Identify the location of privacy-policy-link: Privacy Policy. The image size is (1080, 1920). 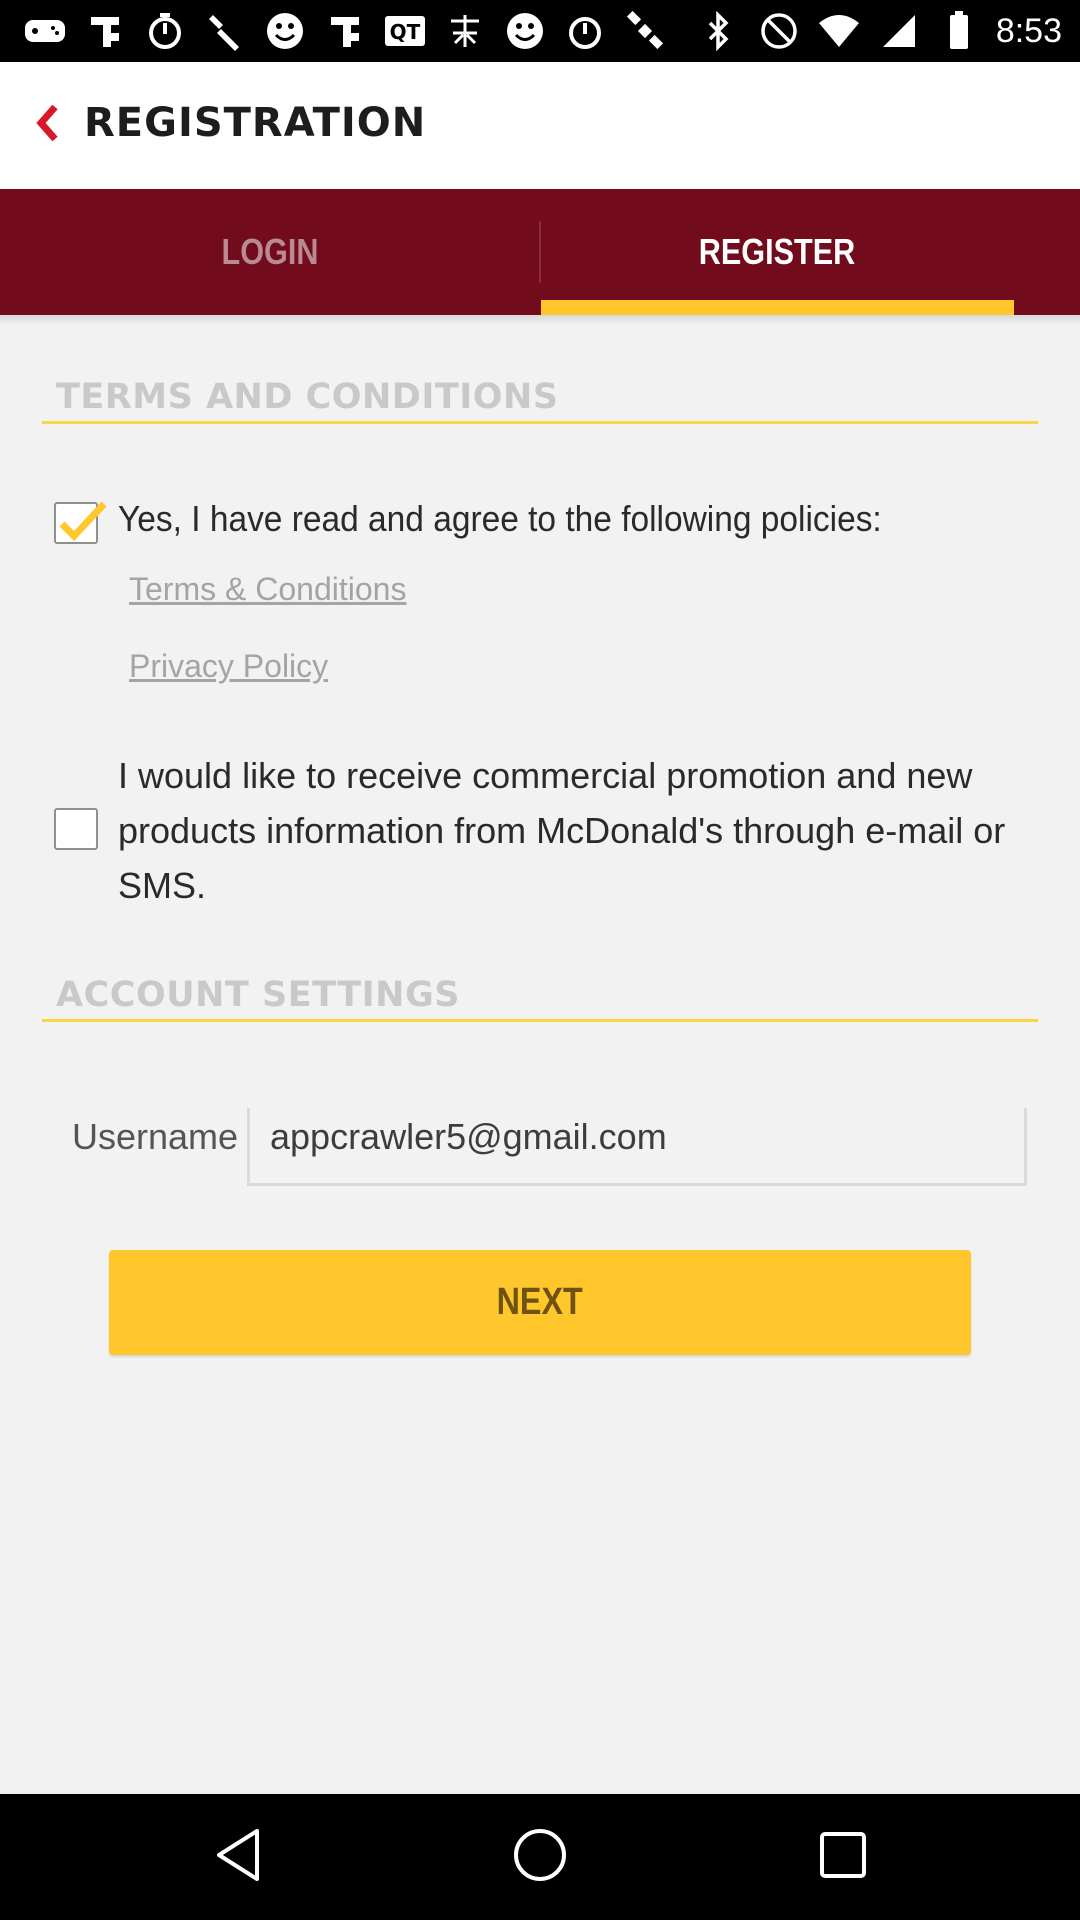
(228, 666).